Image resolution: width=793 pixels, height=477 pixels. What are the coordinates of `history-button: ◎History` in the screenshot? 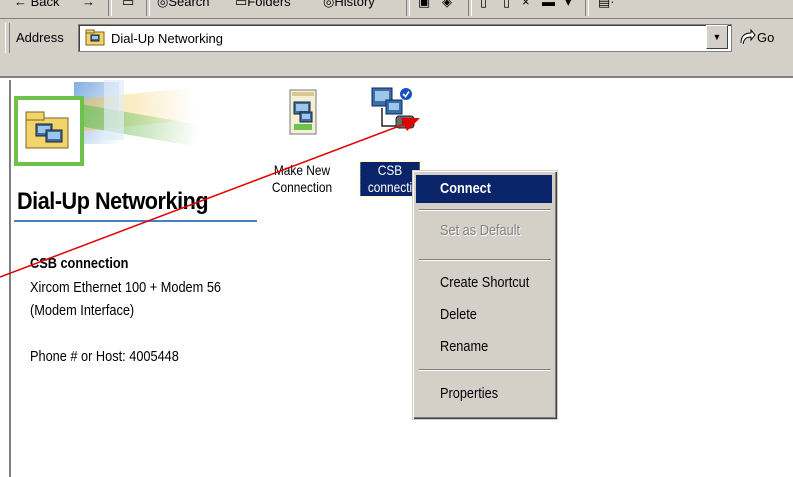 It's located at (349, 5).